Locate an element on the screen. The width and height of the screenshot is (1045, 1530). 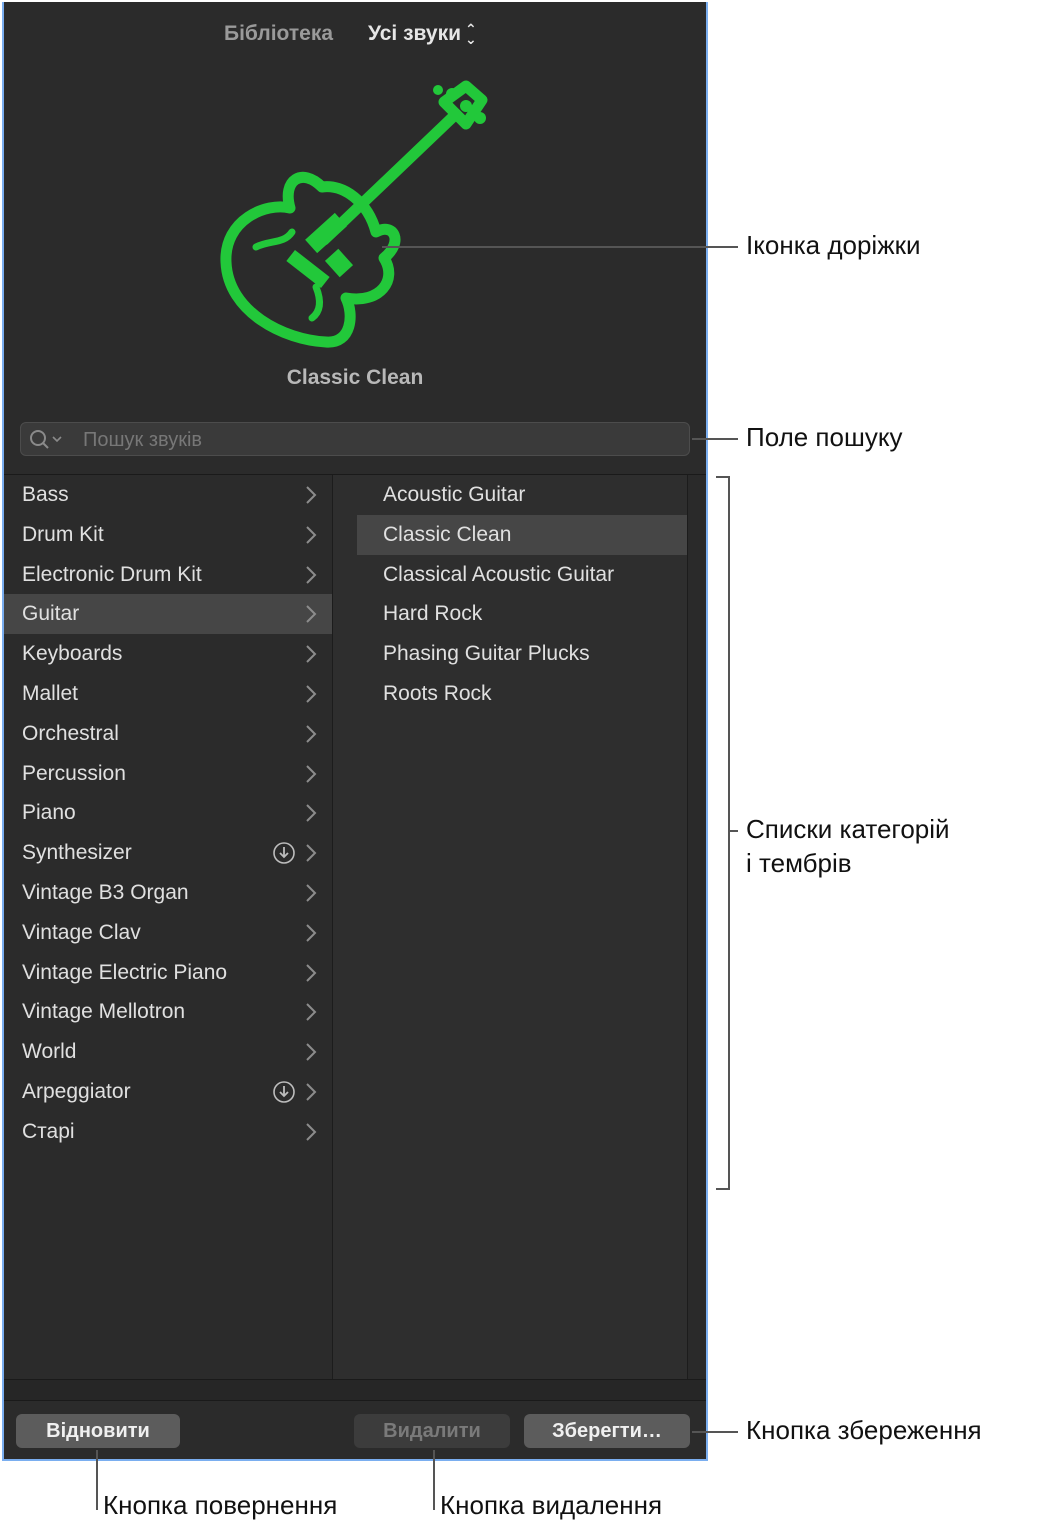
patch-item: Roots Rock is located at coordinates (522, 694).